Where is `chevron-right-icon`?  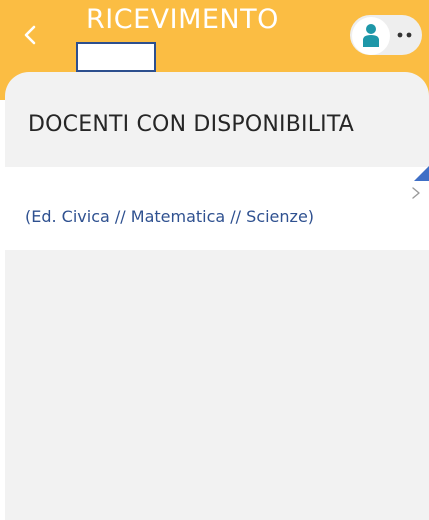 chevron-right-icon is located at coordinates (416, 193).